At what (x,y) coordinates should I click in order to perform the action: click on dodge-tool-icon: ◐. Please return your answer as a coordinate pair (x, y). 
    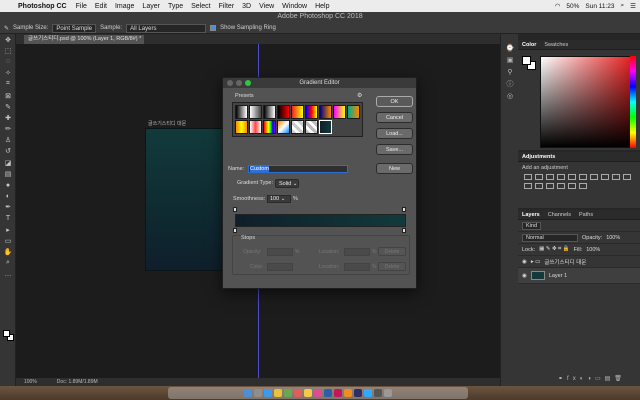
    Looking at the image, I should click on (8, 196).